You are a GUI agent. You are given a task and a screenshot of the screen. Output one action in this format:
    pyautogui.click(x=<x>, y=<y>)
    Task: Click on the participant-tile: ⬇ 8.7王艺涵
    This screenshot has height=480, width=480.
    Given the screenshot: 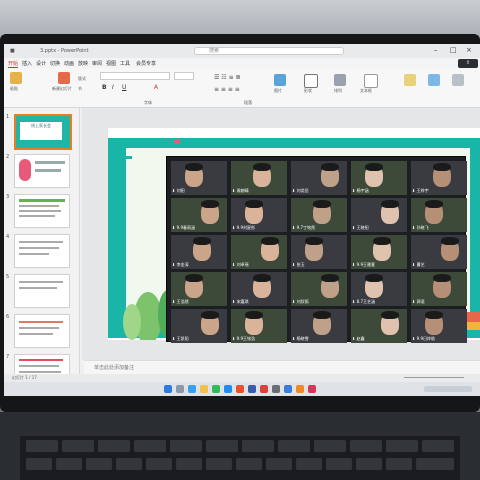 What is the action you would take?
    pyautogui.click(x=379, y=289)
    